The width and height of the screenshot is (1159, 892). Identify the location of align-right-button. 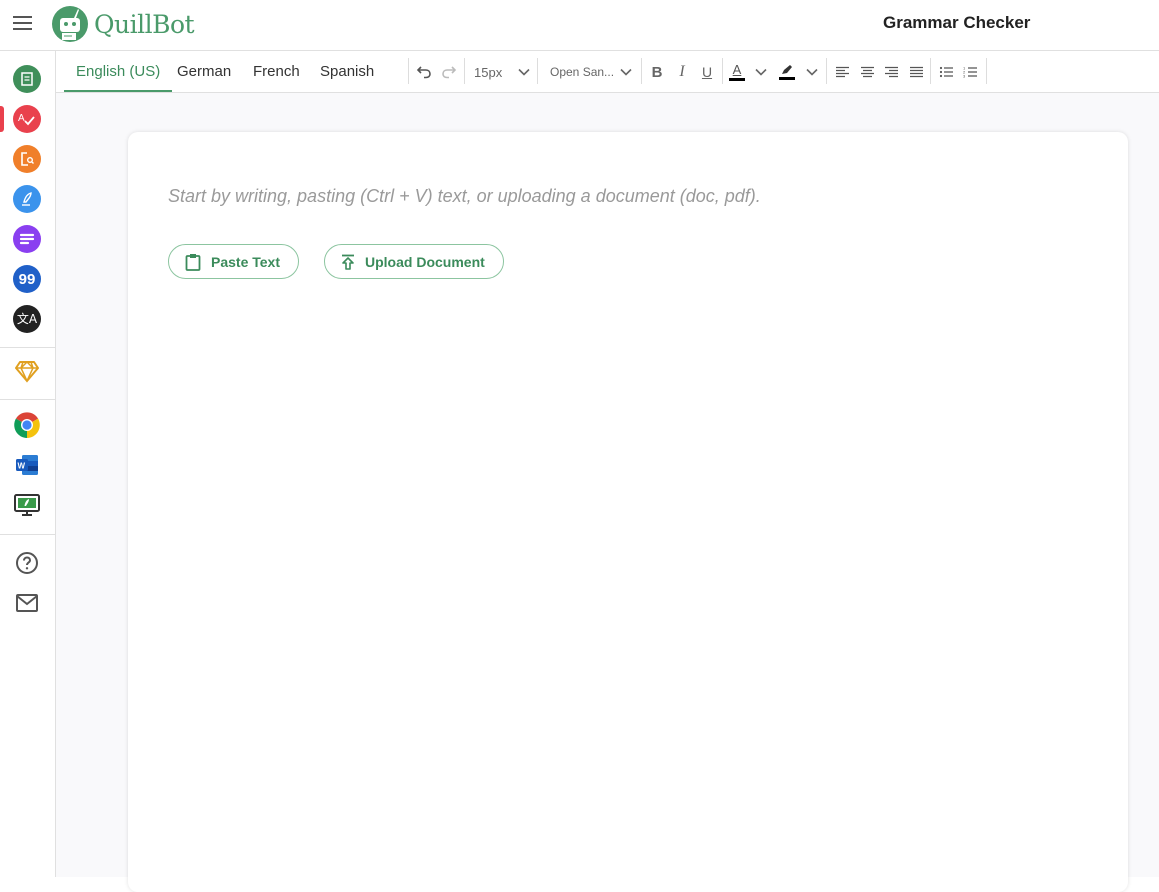
(891, 72).